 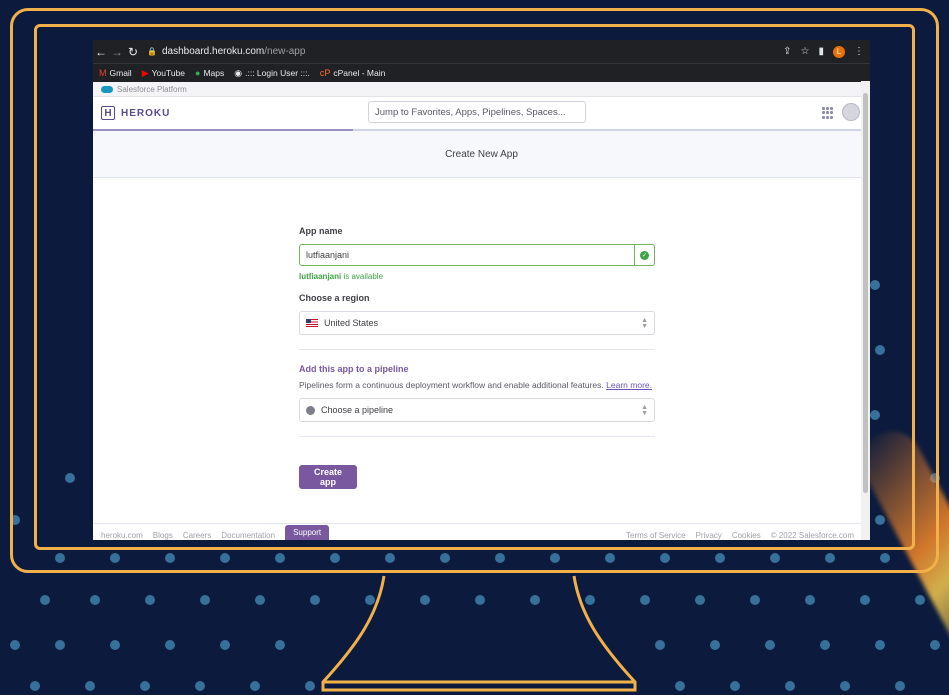 I want to click on sidepanel-icon: ▮, so click(x=821, y=51).